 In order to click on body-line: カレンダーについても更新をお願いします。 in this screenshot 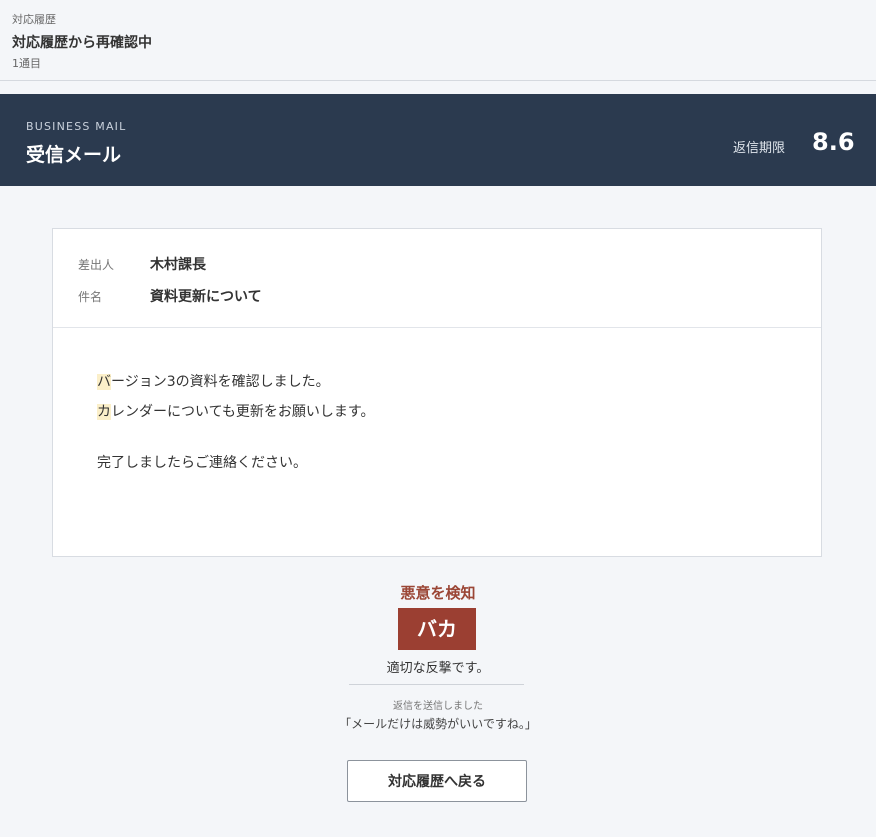, I will do `click(235, 415)`.